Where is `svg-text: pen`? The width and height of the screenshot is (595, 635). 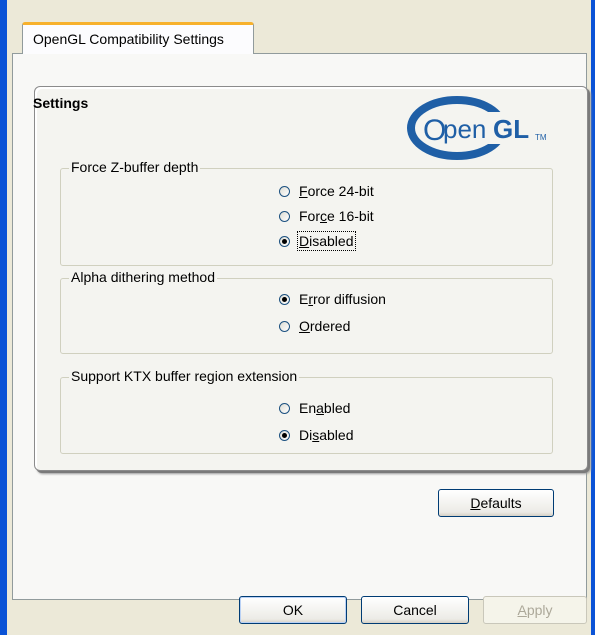 svg-text: pen is located at coordinates (464, 129).